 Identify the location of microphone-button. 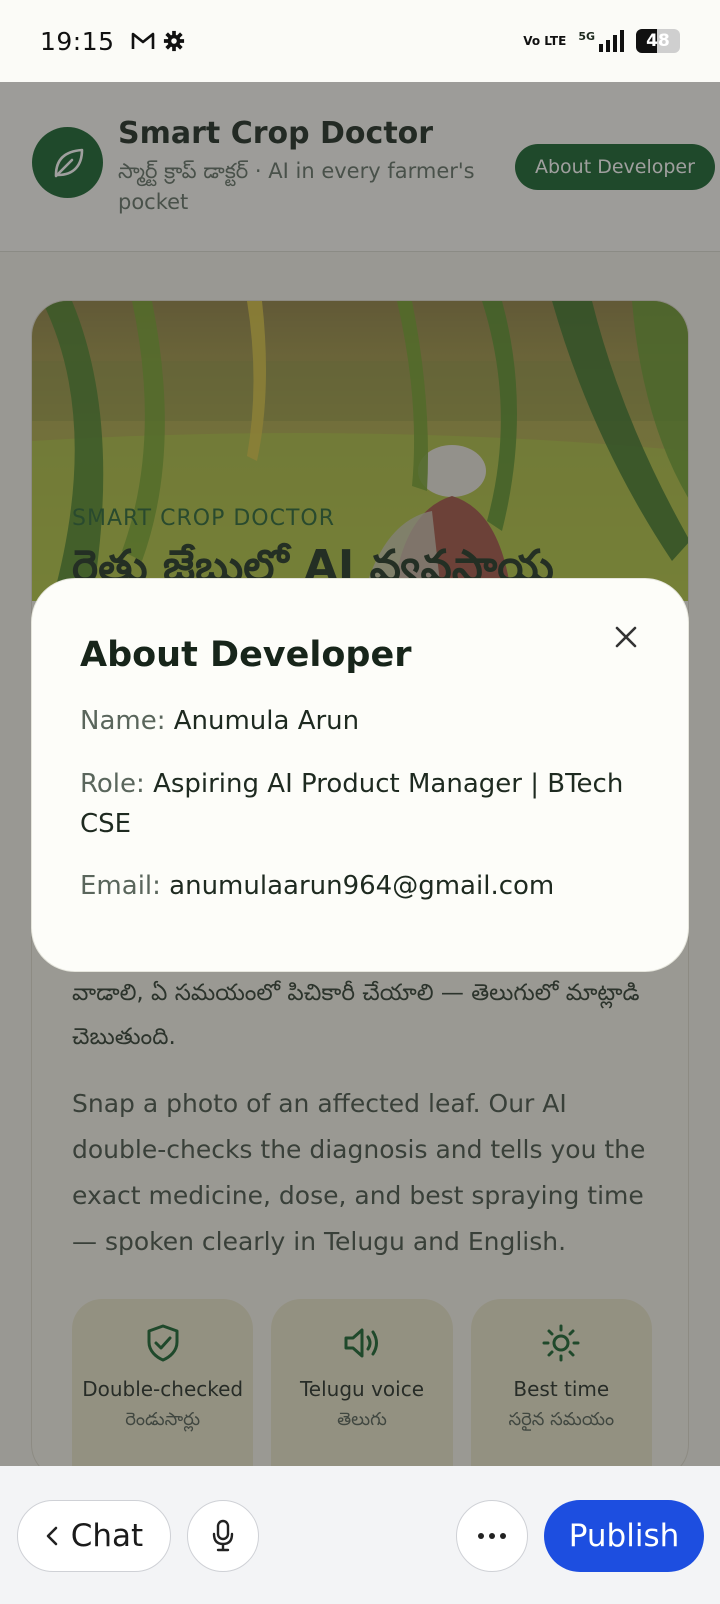
(223, 1536).